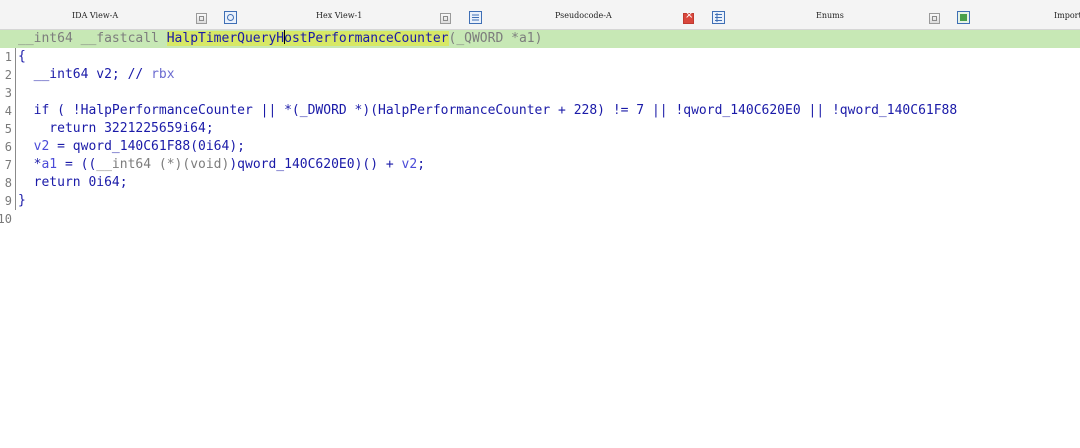  I want to click on function-name-part-1: HalpTimerQueryH, so click(225, 38).